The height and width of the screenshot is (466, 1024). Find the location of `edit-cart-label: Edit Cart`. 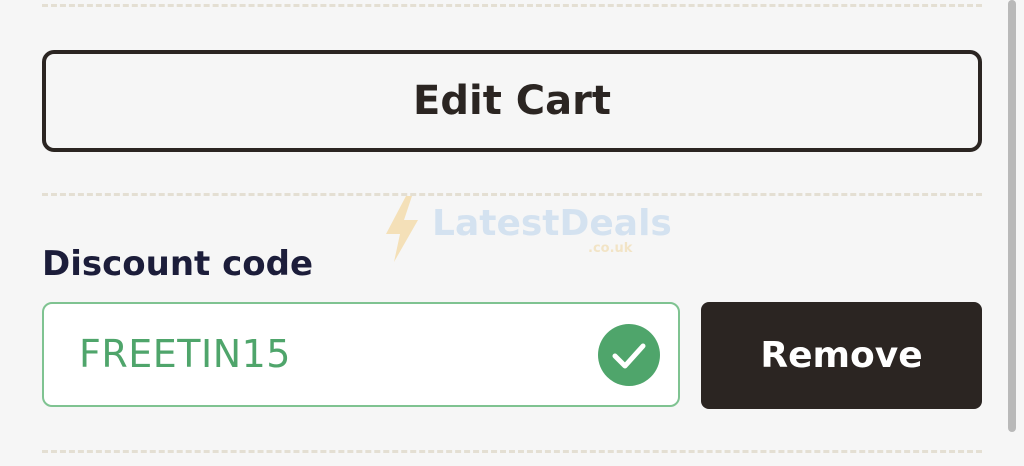

edit-cart-label: Edit Cart is located at coordinates (512, 101).